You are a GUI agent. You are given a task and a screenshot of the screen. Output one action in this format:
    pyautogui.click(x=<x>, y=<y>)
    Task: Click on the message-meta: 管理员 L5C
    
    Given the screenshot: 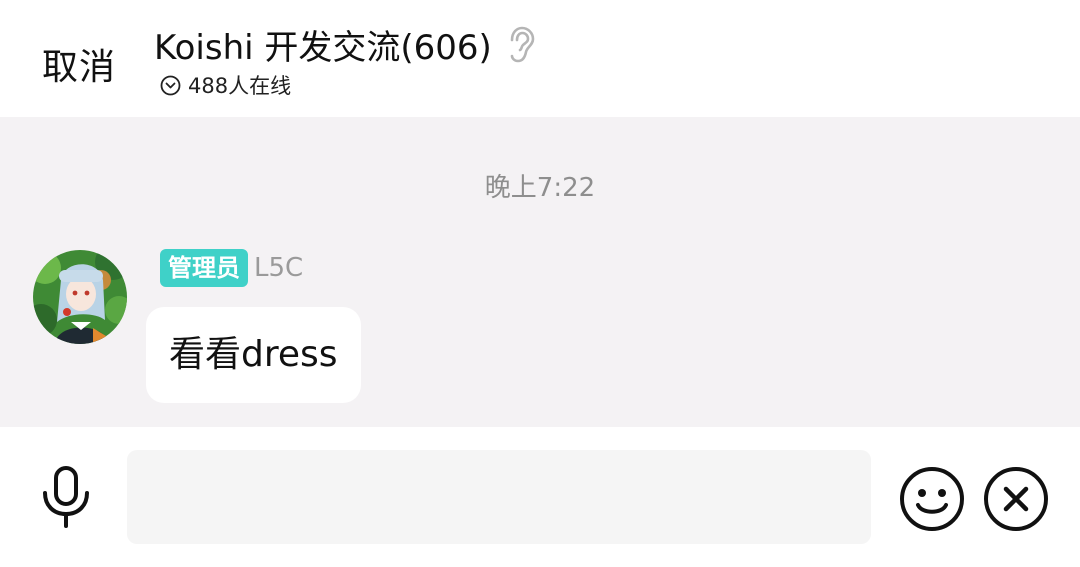 What is the action you would take?
    pyautogui.click(x=231, y=268)
    